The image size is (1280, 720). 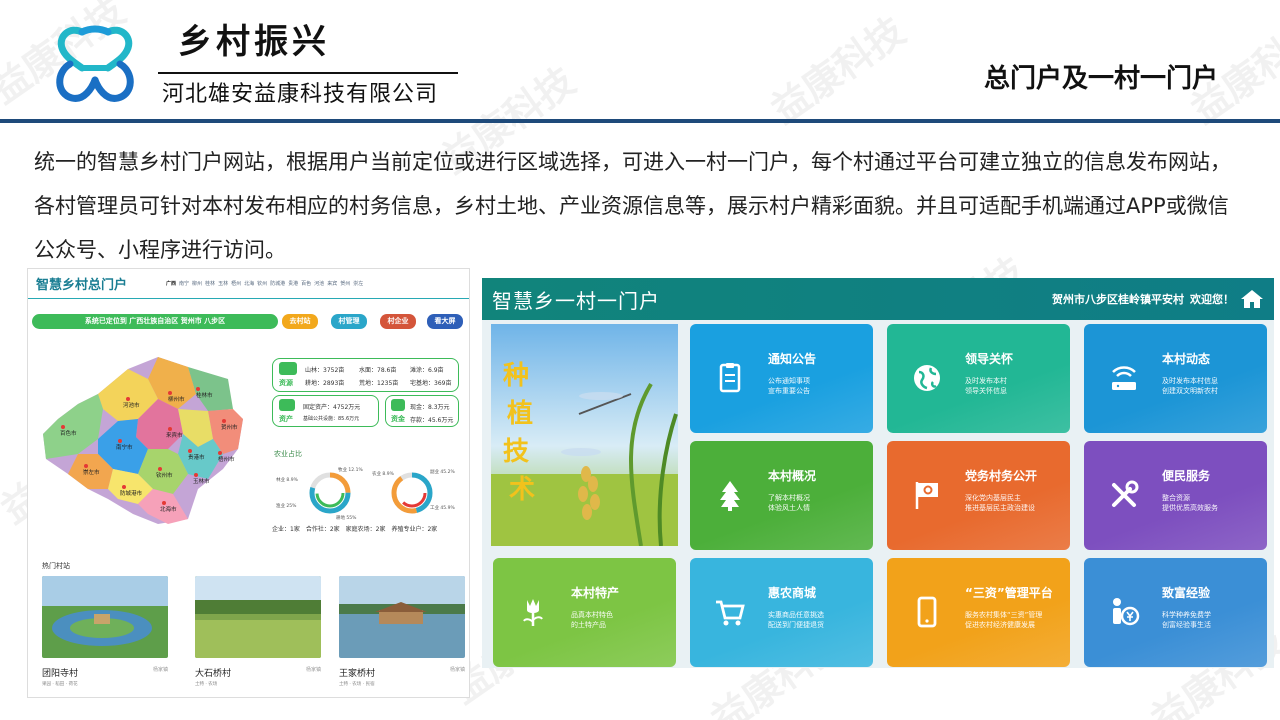 What do you see at coordinates (254, 42) in the screenshot?
I see `brand-title: 乡村振兴` at bounding box center [254, 42].